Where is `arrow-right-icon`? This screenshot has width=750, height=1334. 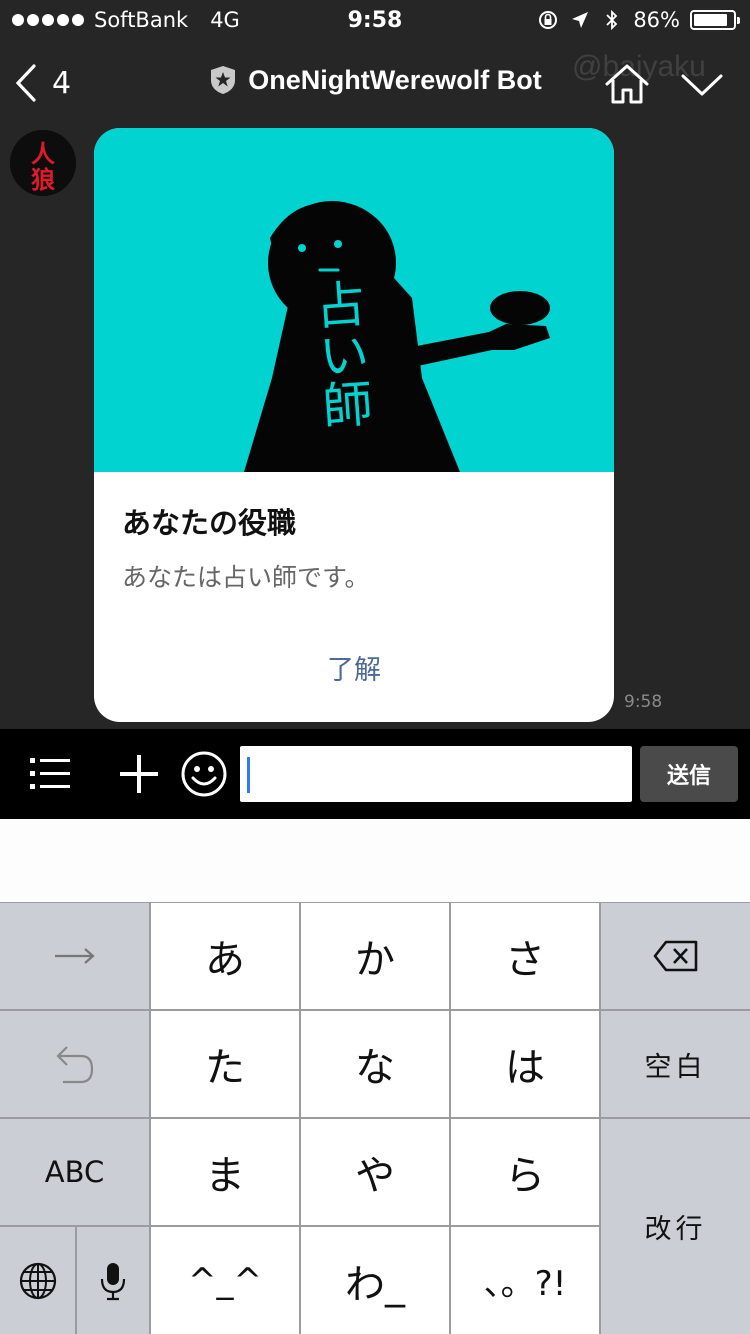 arrow-right-icon is located at coordinates (74, 956).